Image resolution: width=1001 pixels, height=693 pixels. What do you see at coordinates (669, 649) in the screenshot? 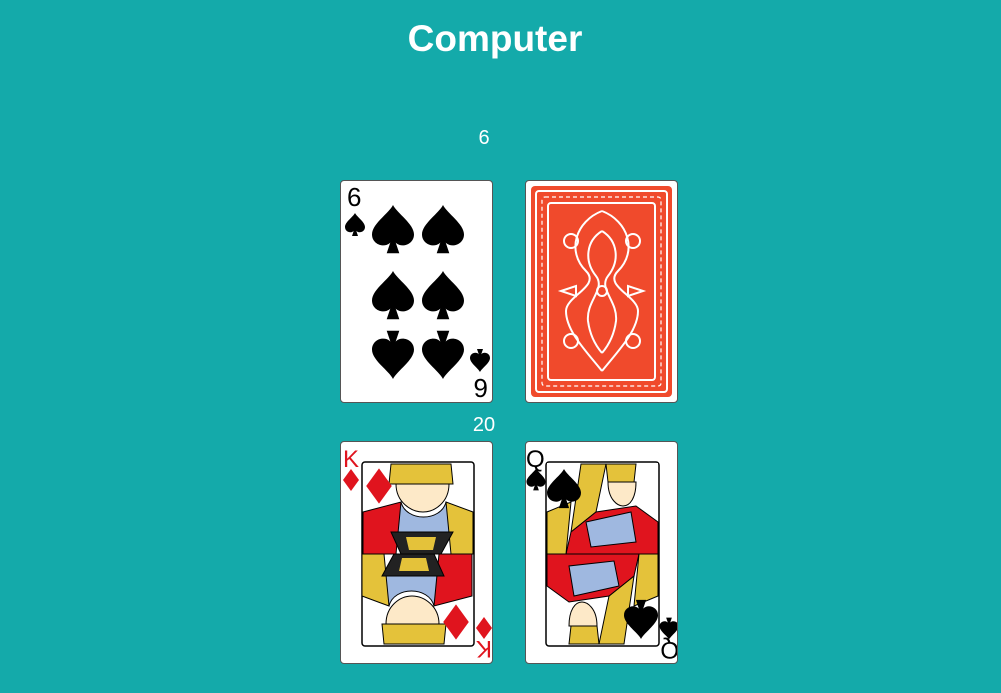
I see `card-rank-bottom: Q` at bounding box center [669, 649].